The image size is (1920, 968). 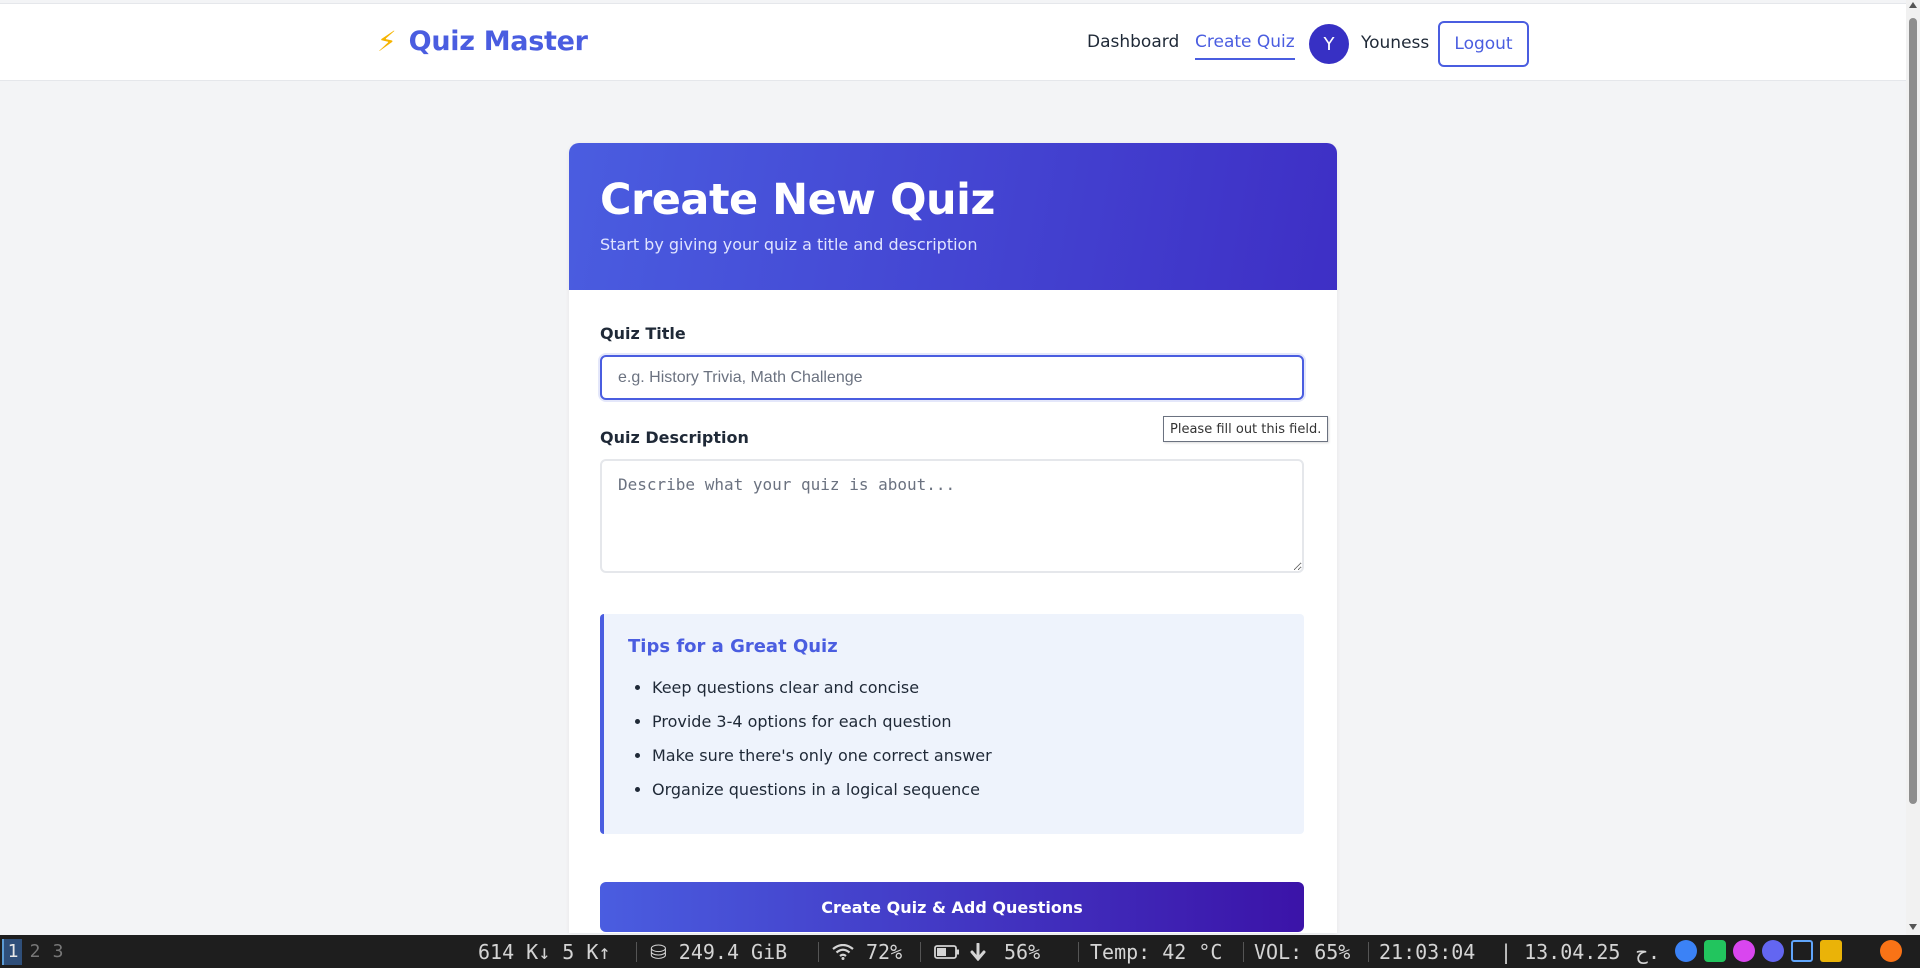 What do you see at coordinates (1133, 42) in the screenshot?
I see `nav-link-dashboard: Dashboard` at bounding box center [1133, 42].